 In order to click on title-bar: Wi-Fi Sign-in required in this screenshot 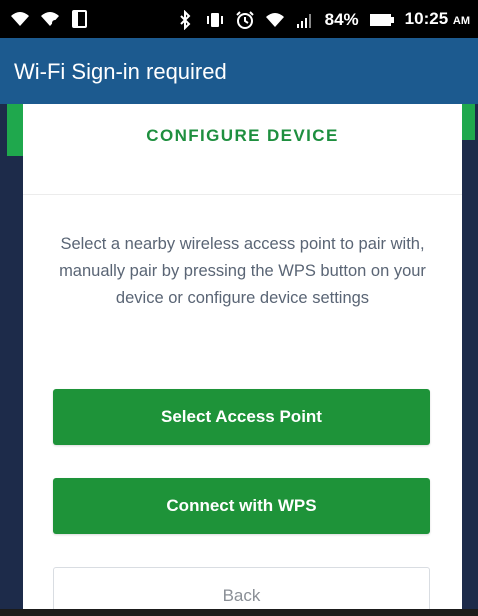, I will do `click(239, 71)`.